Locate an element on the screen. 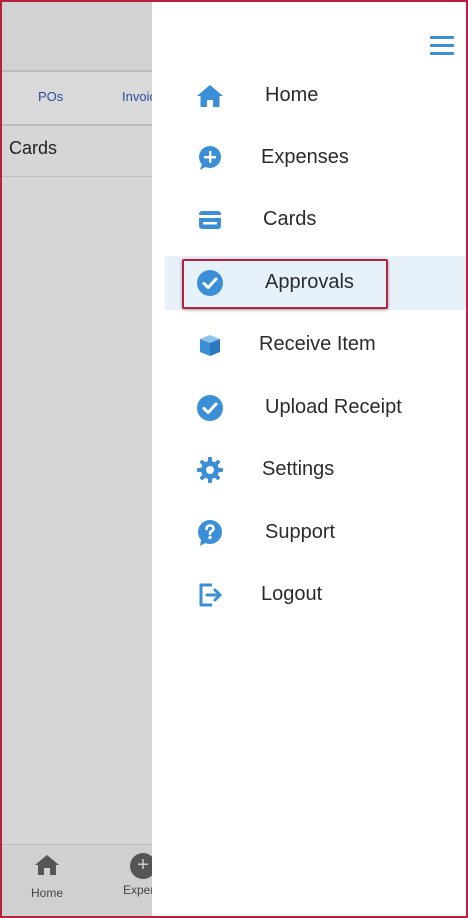 The height and width of the screenshot is (918, 468). add-expense-icon is located at coordinates (210, 158).